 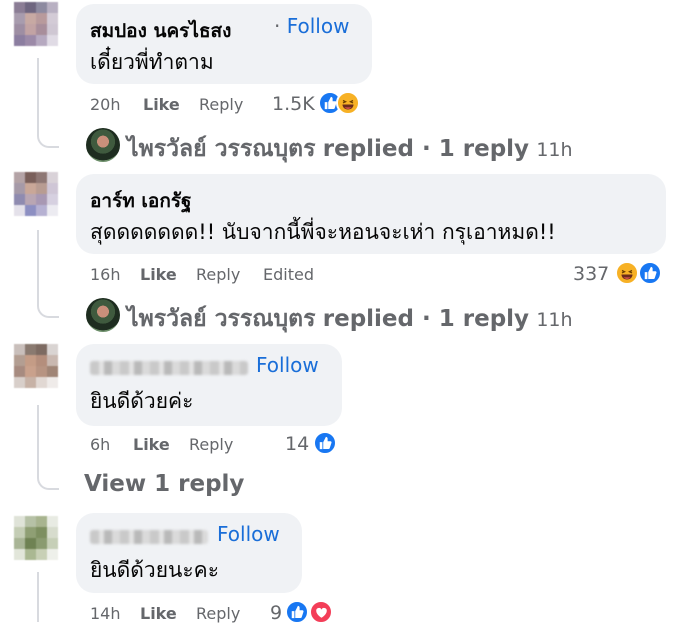 I want to click on edited-label: Edited, so click(x=288, y=274).